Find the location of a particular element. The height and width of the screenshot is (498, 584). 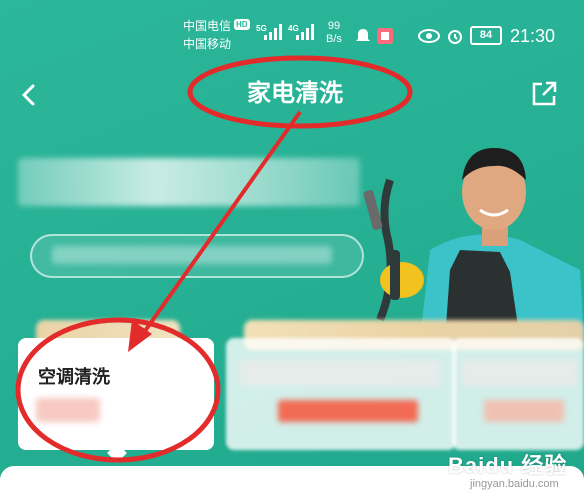

hd-badge: HD is located at coordinates (242, 24).